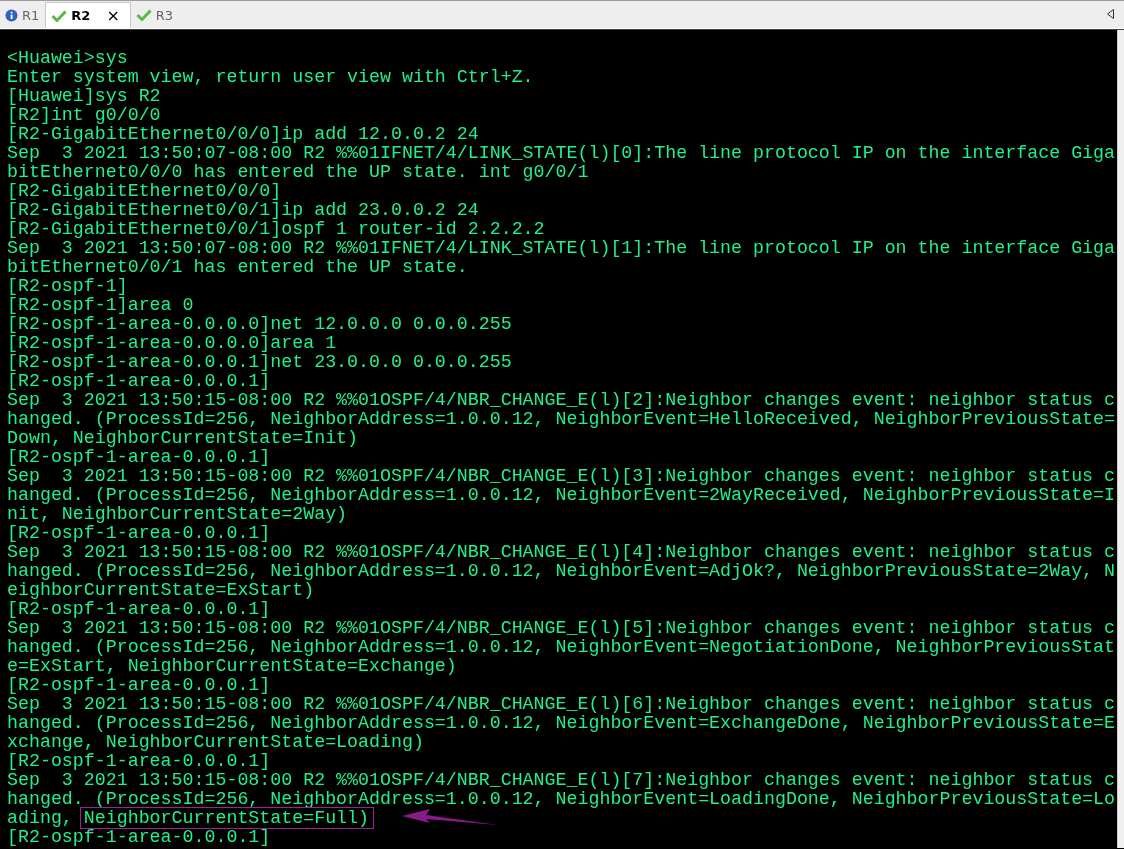  I want to click on terminal-line: [R2-GigabitEthernet0/0/1]ospf 1 router-id 2.2.2.2, so click(276, 229).